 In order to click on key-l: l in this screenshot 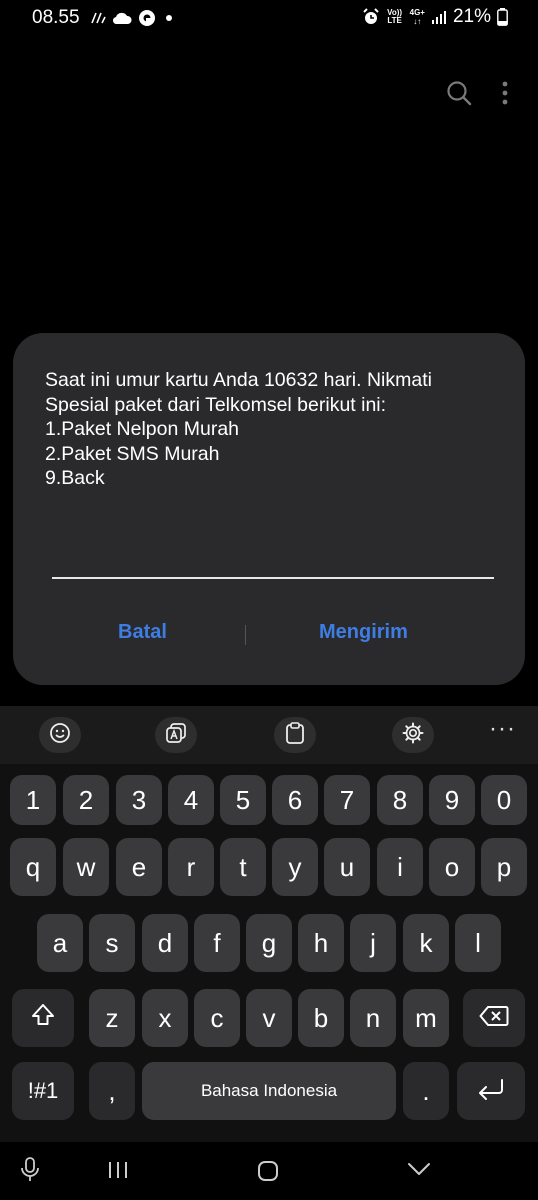, I will do `click(478, 943)`.